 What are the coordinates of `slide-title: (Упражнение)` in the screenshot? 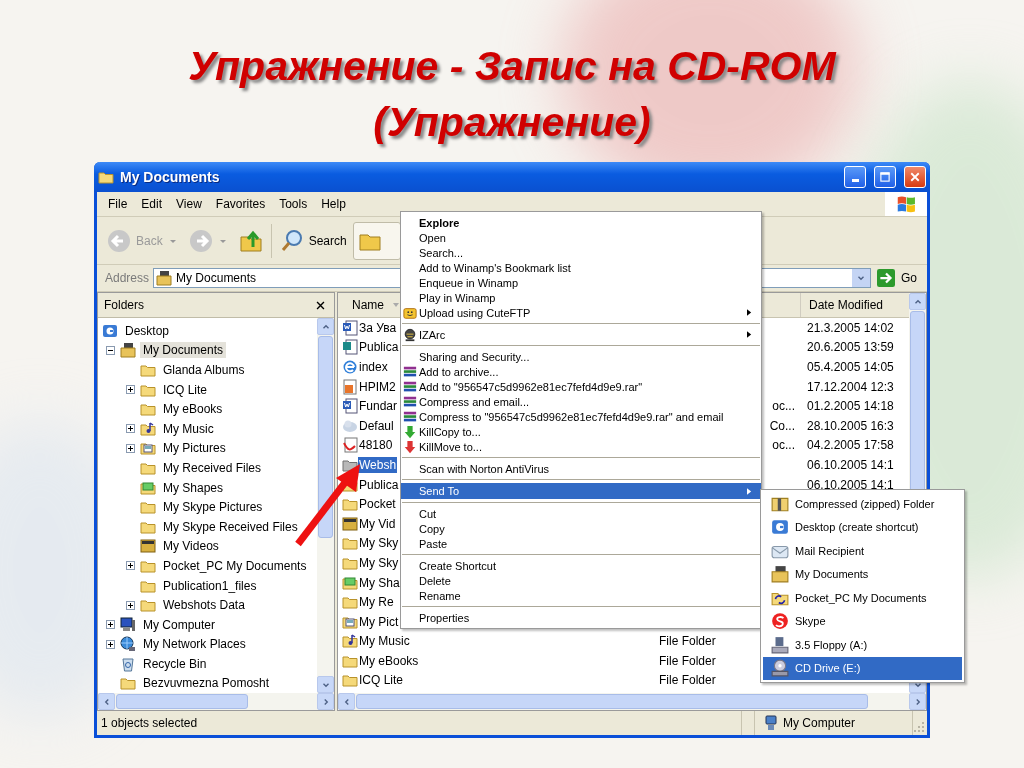 It's located at (512, 122).